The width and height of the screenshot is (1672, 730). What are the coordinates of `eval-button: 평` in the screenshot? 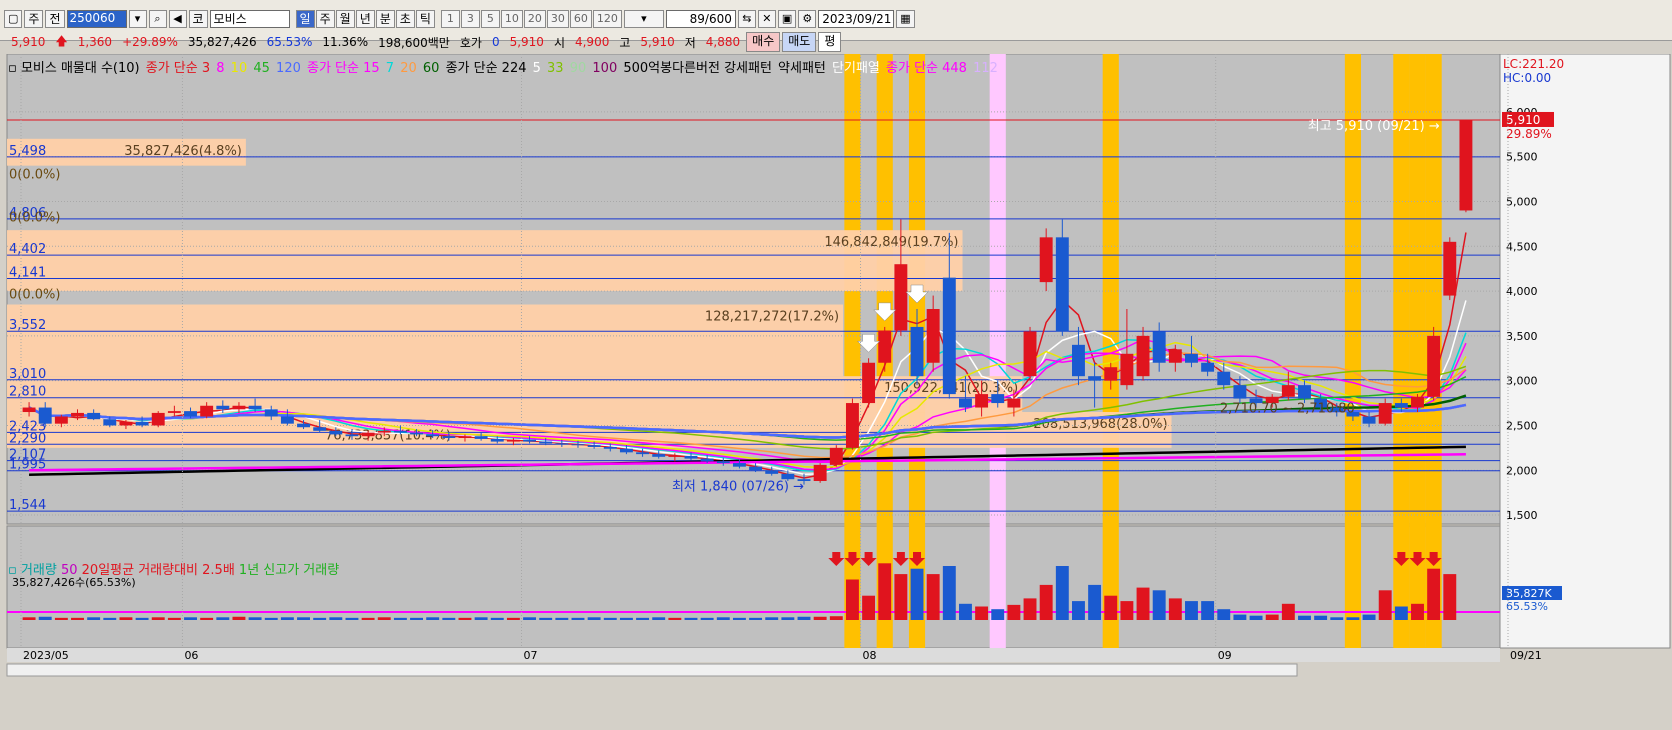 It's located at (830, 42).